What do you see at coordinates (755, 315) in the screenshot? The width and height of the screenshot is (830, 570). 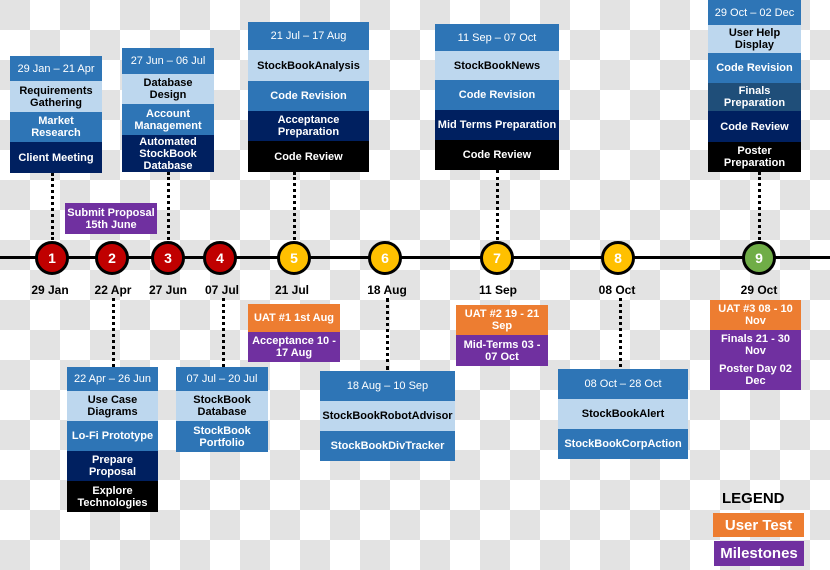 I see `task-item: UAT #3 08 - 10 Nov` at bounding box center [755, 315].